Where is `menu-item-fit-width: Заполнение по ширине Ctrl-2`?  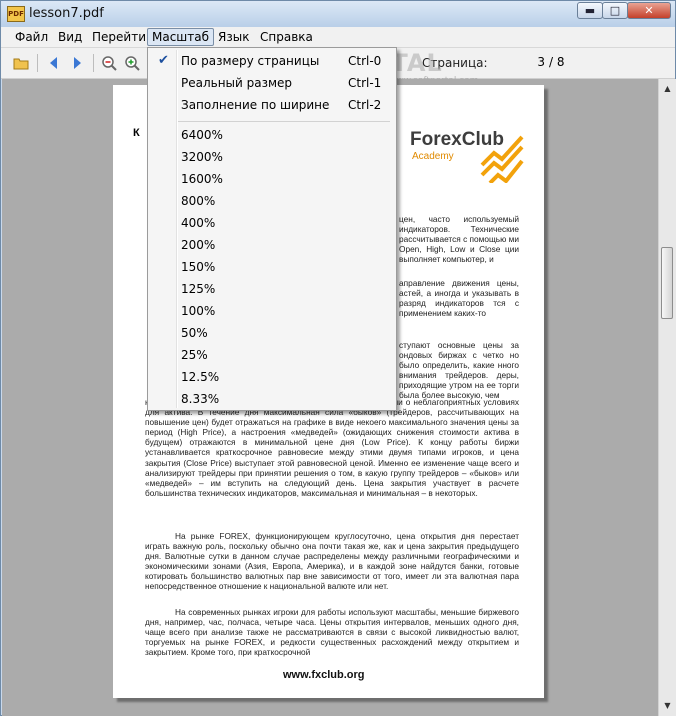 menu-item-fit-width: Заполнение по ширине Ctrl-2 is located at coordinates (272, 105).